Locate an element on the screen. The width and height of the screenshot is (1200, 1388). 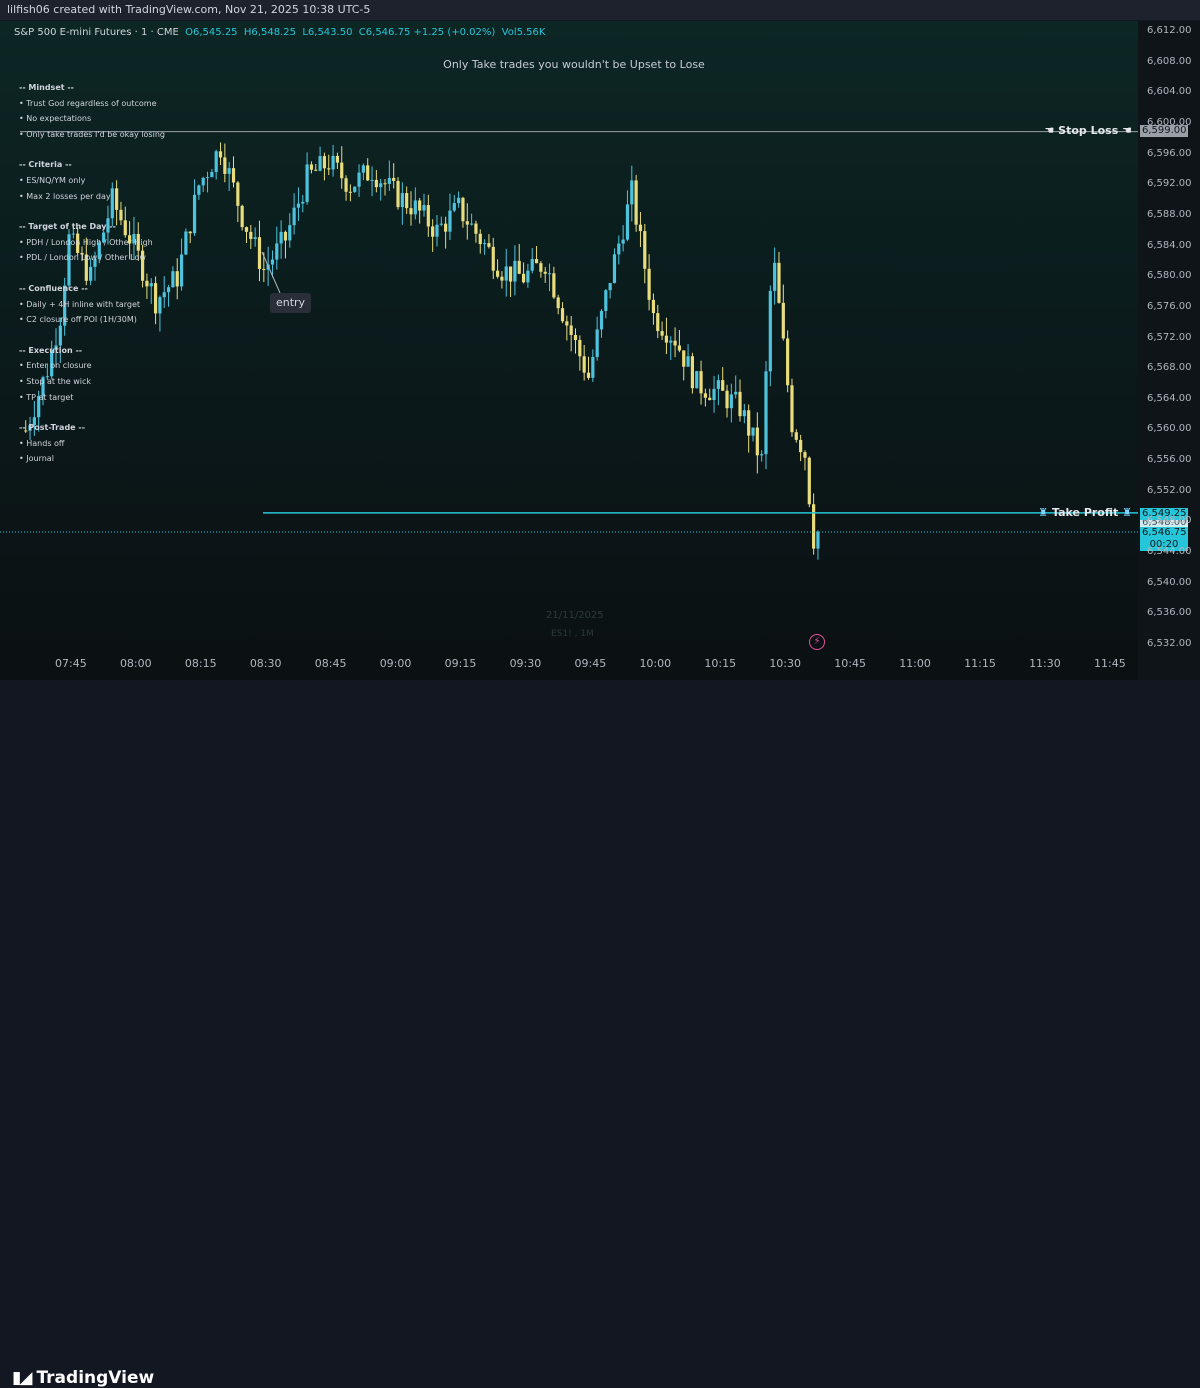
time-tick-label: 11:45 is located at coordinates (1110, 663).